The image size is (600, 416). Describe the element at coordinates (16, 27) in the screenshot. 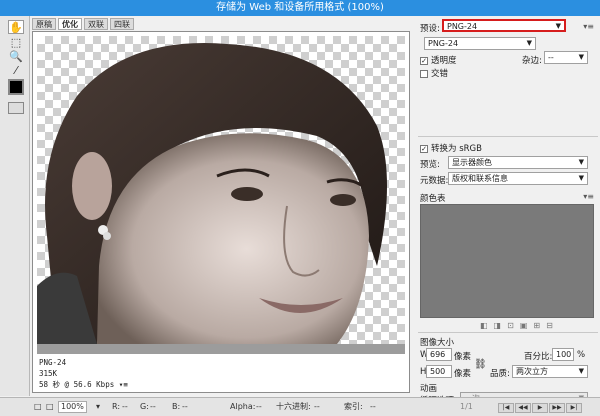

I see `hand-icon: ✋` at that location.